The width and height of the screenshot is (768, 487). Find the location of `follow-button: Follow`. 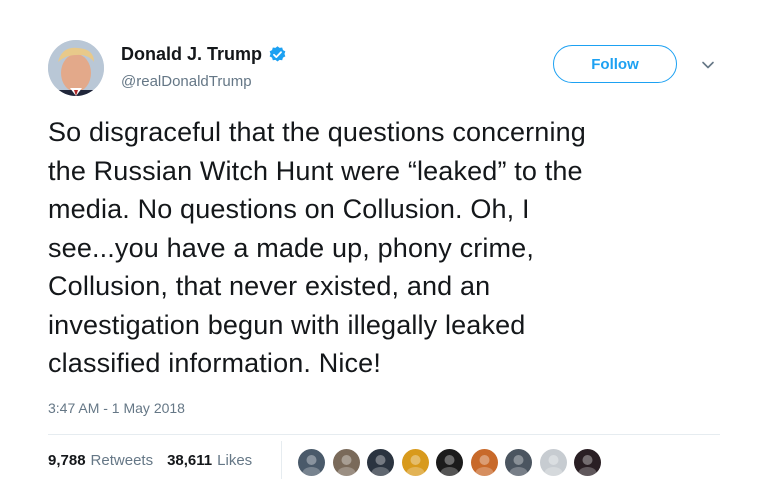

follow-button: Follow is located at coordinates (615, 64).